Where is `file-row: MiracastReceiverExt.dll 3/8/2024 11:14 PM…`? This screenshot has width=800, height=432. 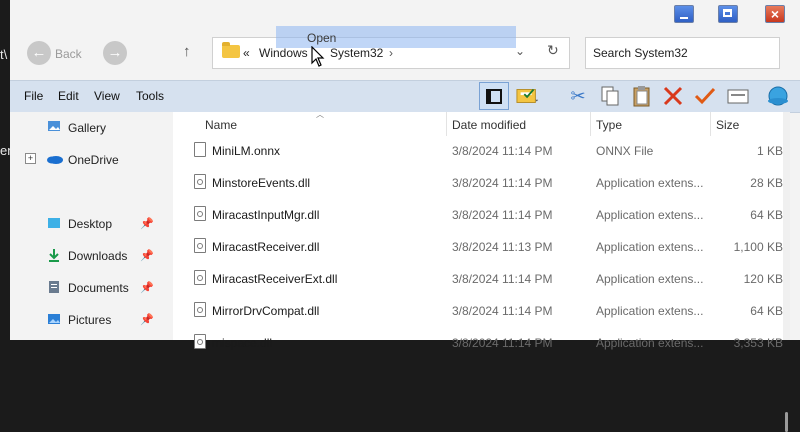
file-row: MiracastReceiverExt.dll 3/8/2024 11:14 PM… is located at coordinates (478, 279).